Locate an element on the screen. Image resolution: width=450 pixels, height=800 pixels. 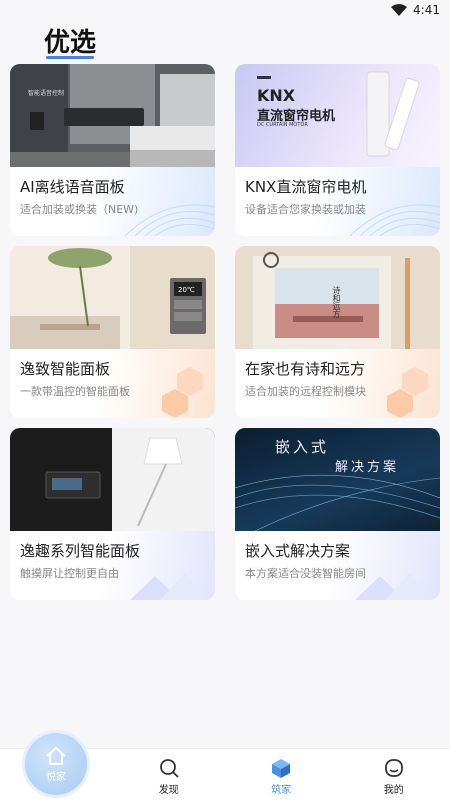
card-title: 逸致智能面板 is located at coordinates (65, 369).